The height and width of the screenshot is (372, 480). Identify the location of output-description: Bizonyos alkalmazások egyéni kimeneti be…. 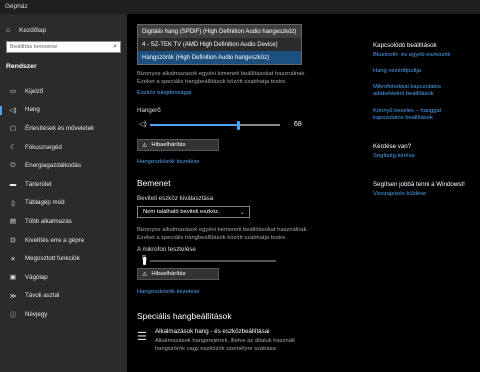
(221, 78).